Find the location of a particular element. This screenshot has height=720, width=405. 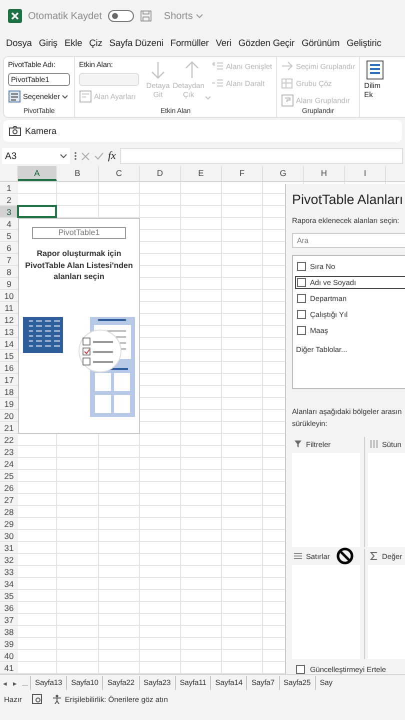

column-header: G is located at coordinates (283, 173).